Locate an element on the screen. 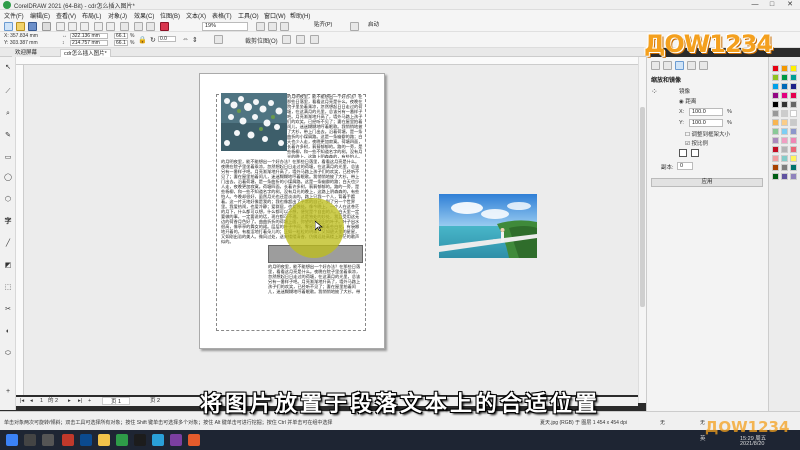 This screenshot has height=450, width=800. copy-icon is located at coordinates (72, 26).